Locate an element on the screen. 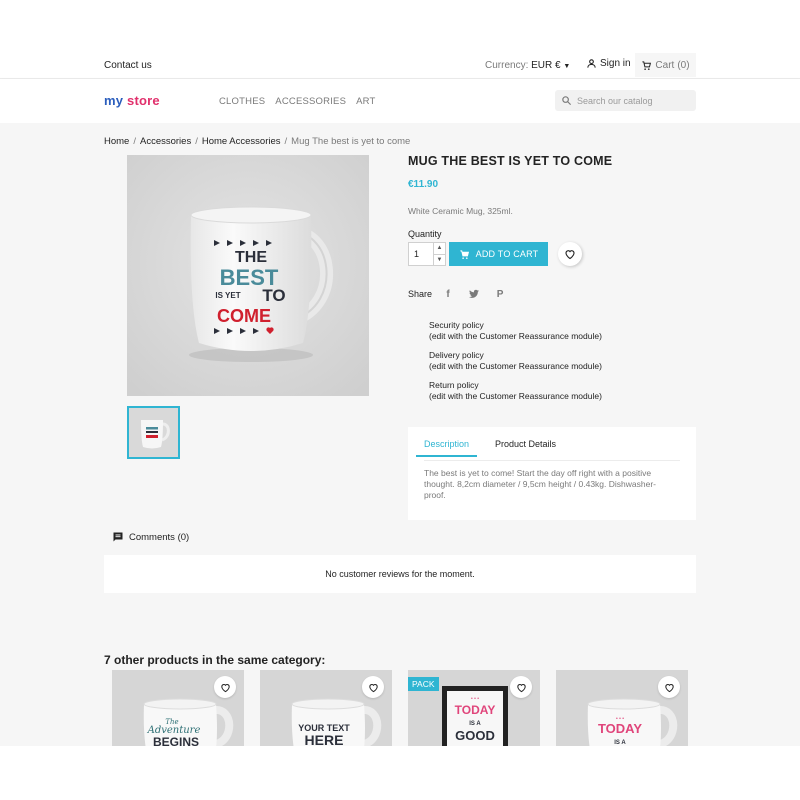 The image size is (800, 800). user-icon is located at coordinates (591, 63).